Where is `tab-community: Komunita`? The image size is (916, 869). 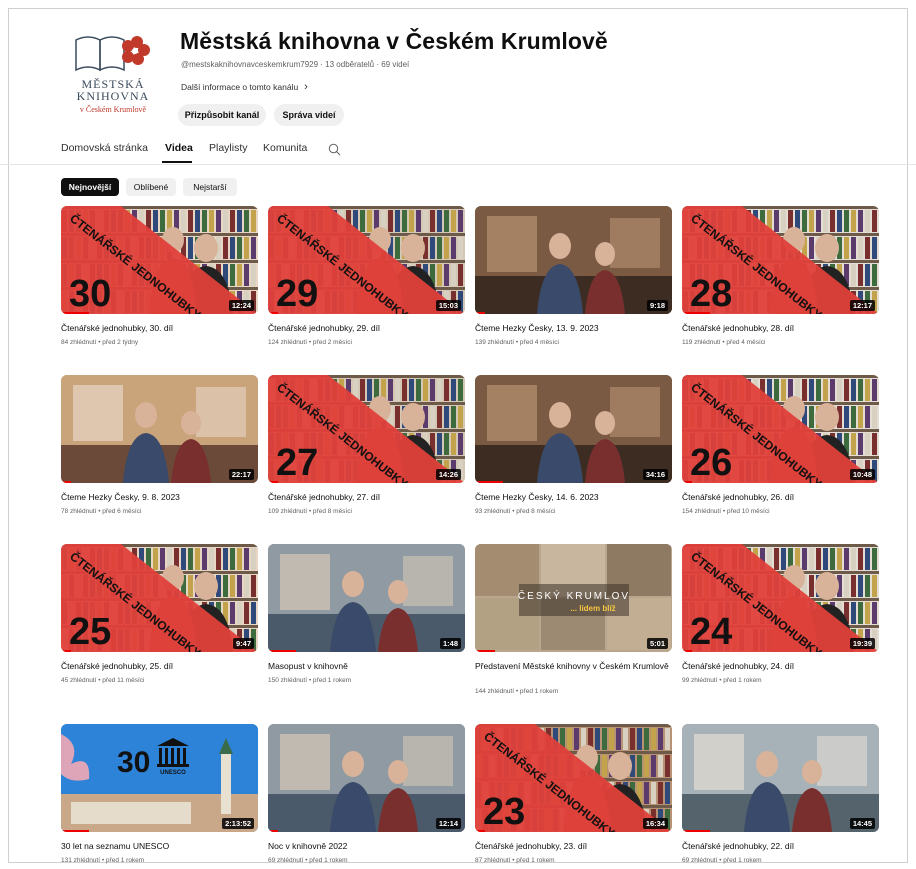
tab-community: Komunita is located at coordinates (285, 148).